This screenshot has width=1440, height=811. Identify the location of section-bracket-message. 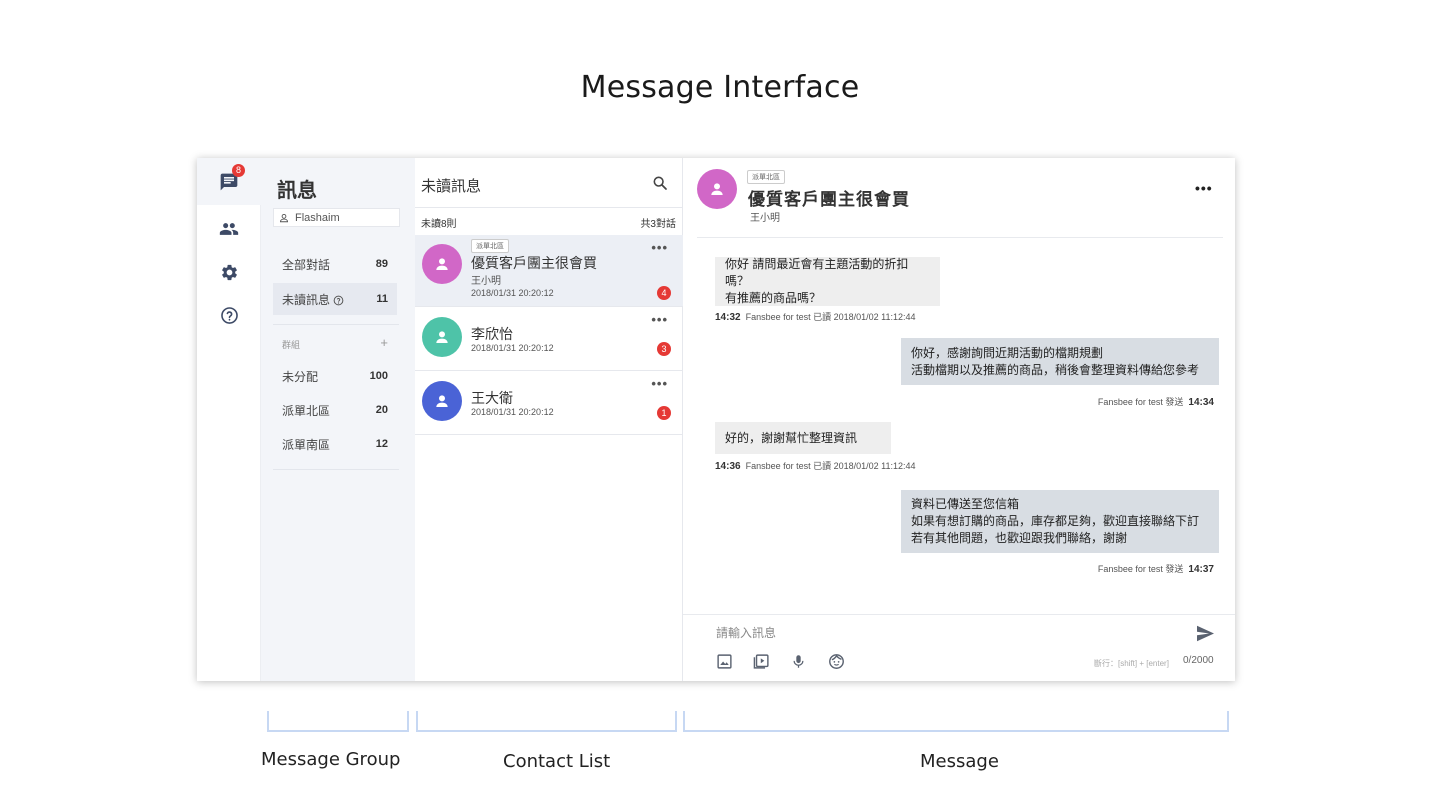
(956, 721).